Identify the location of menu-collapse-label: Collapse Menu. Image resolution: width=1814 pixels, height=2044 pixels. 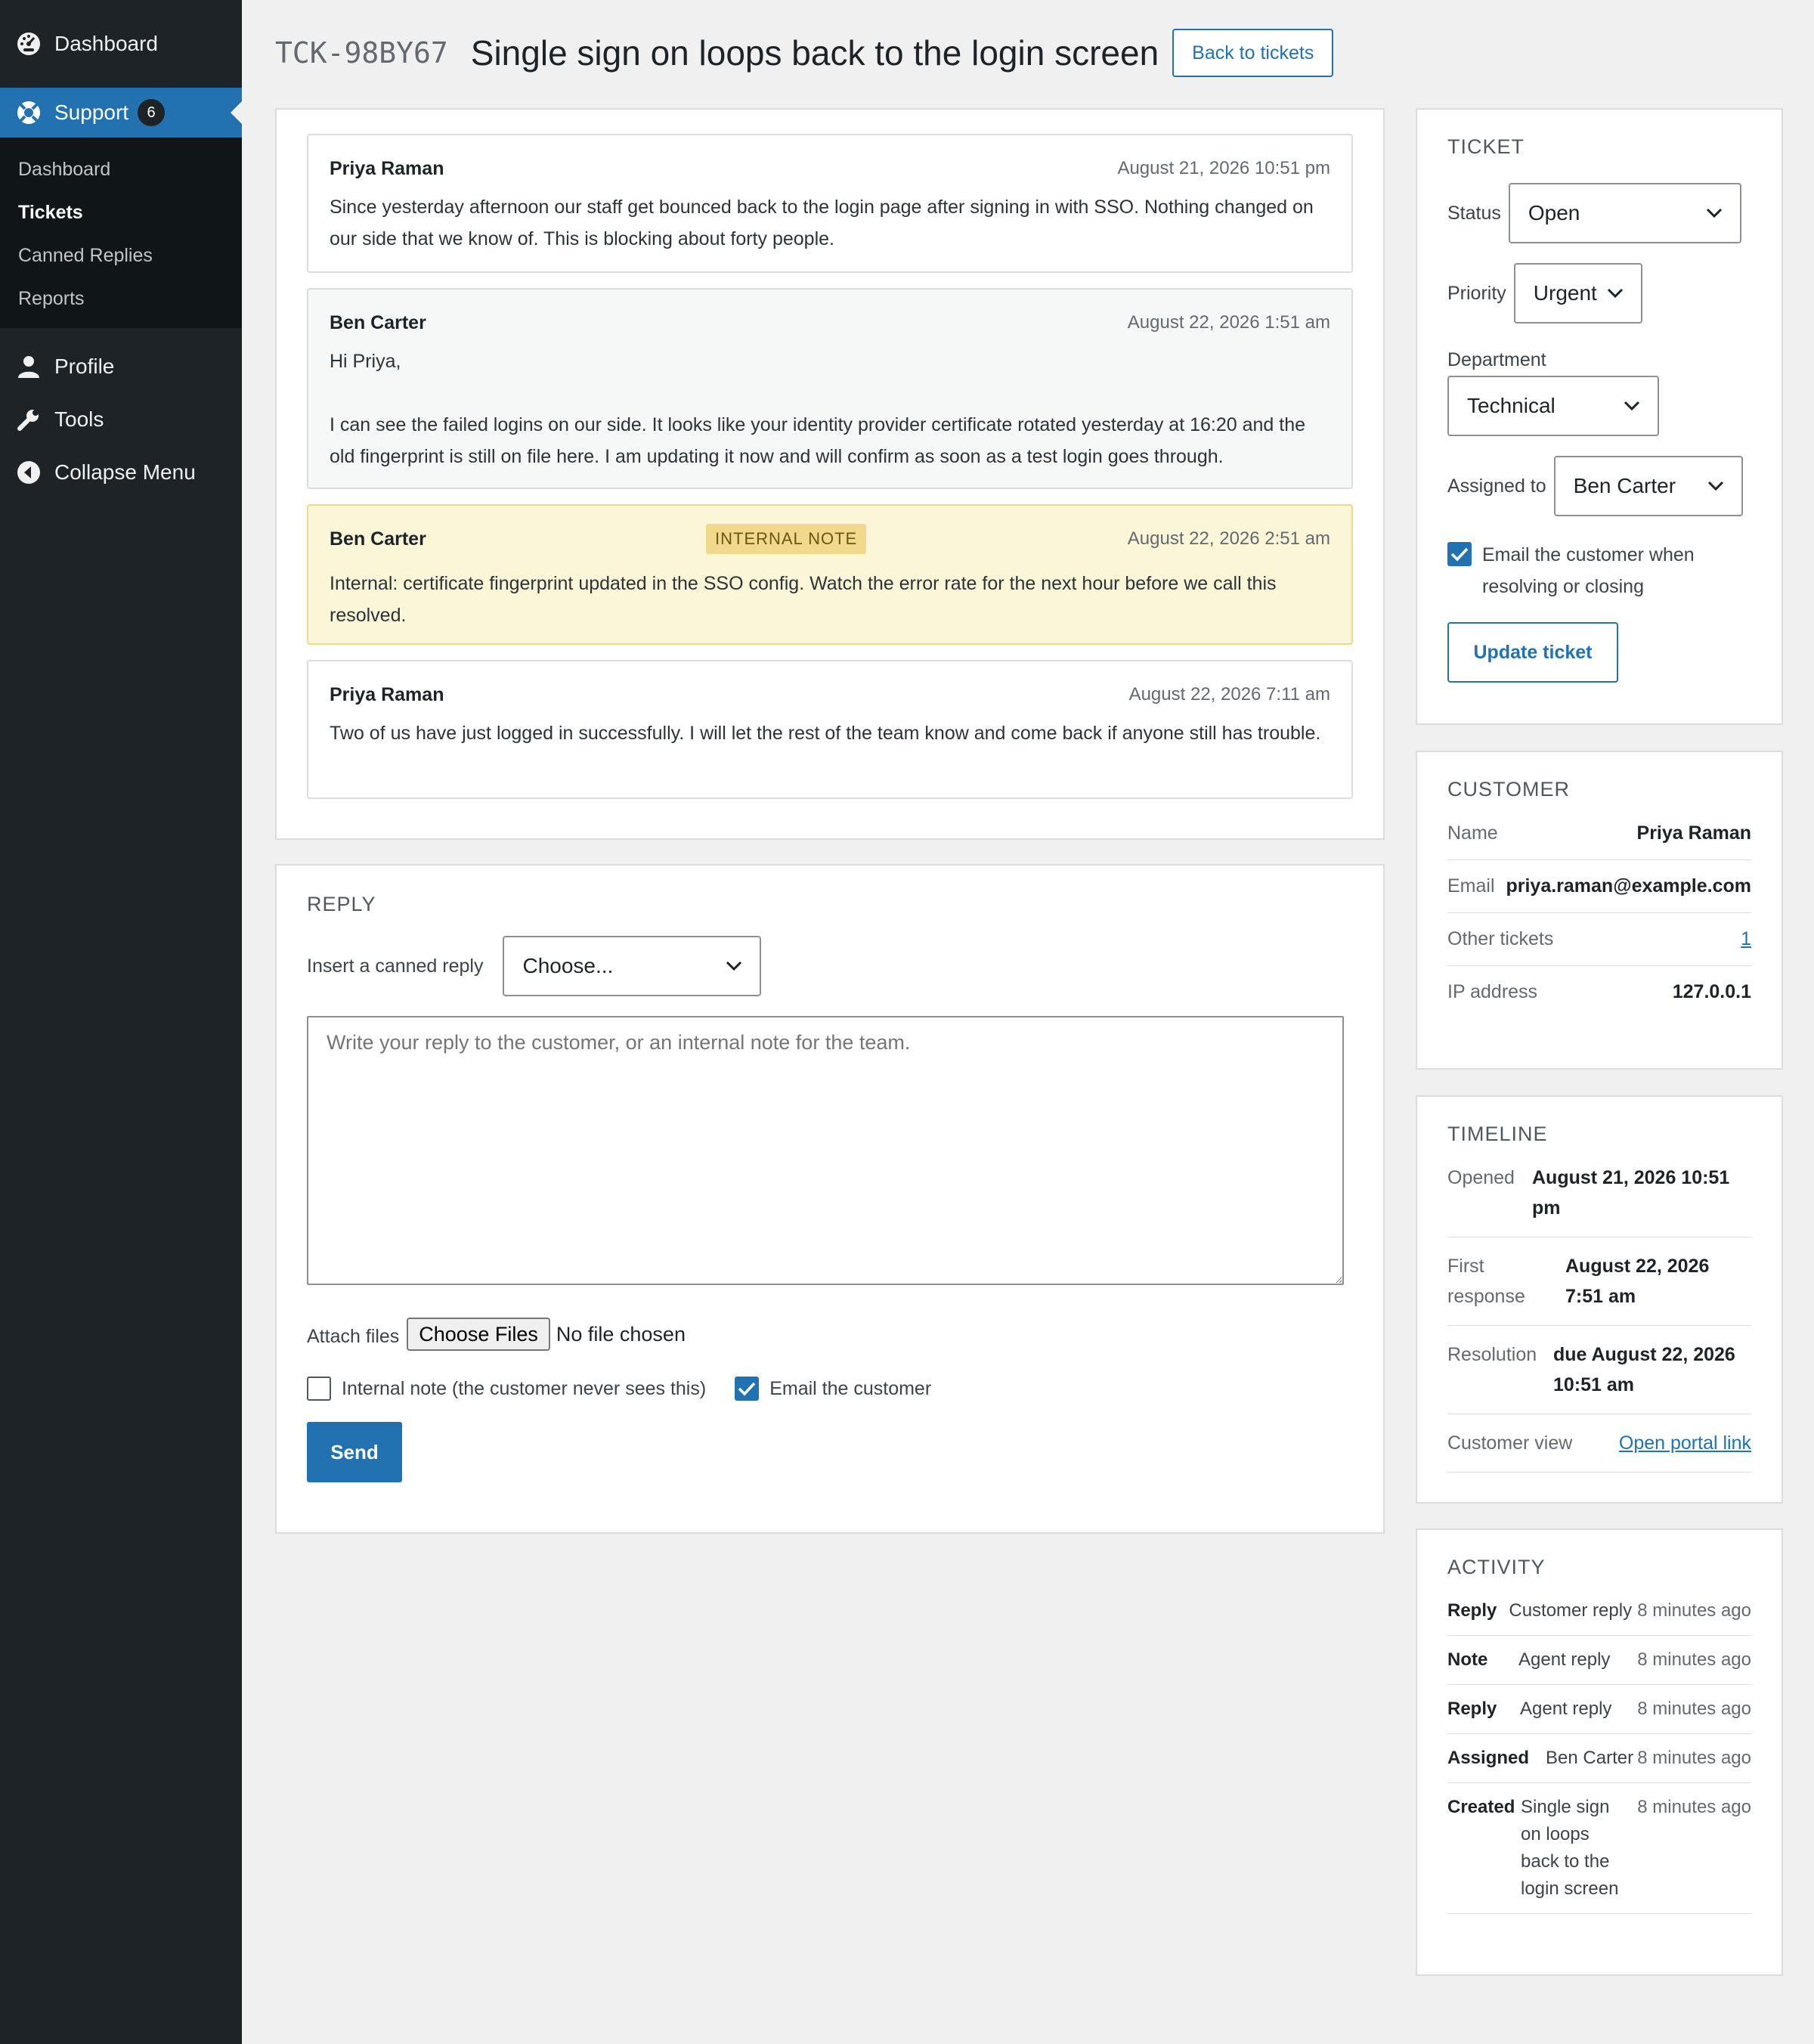
(125, 472).